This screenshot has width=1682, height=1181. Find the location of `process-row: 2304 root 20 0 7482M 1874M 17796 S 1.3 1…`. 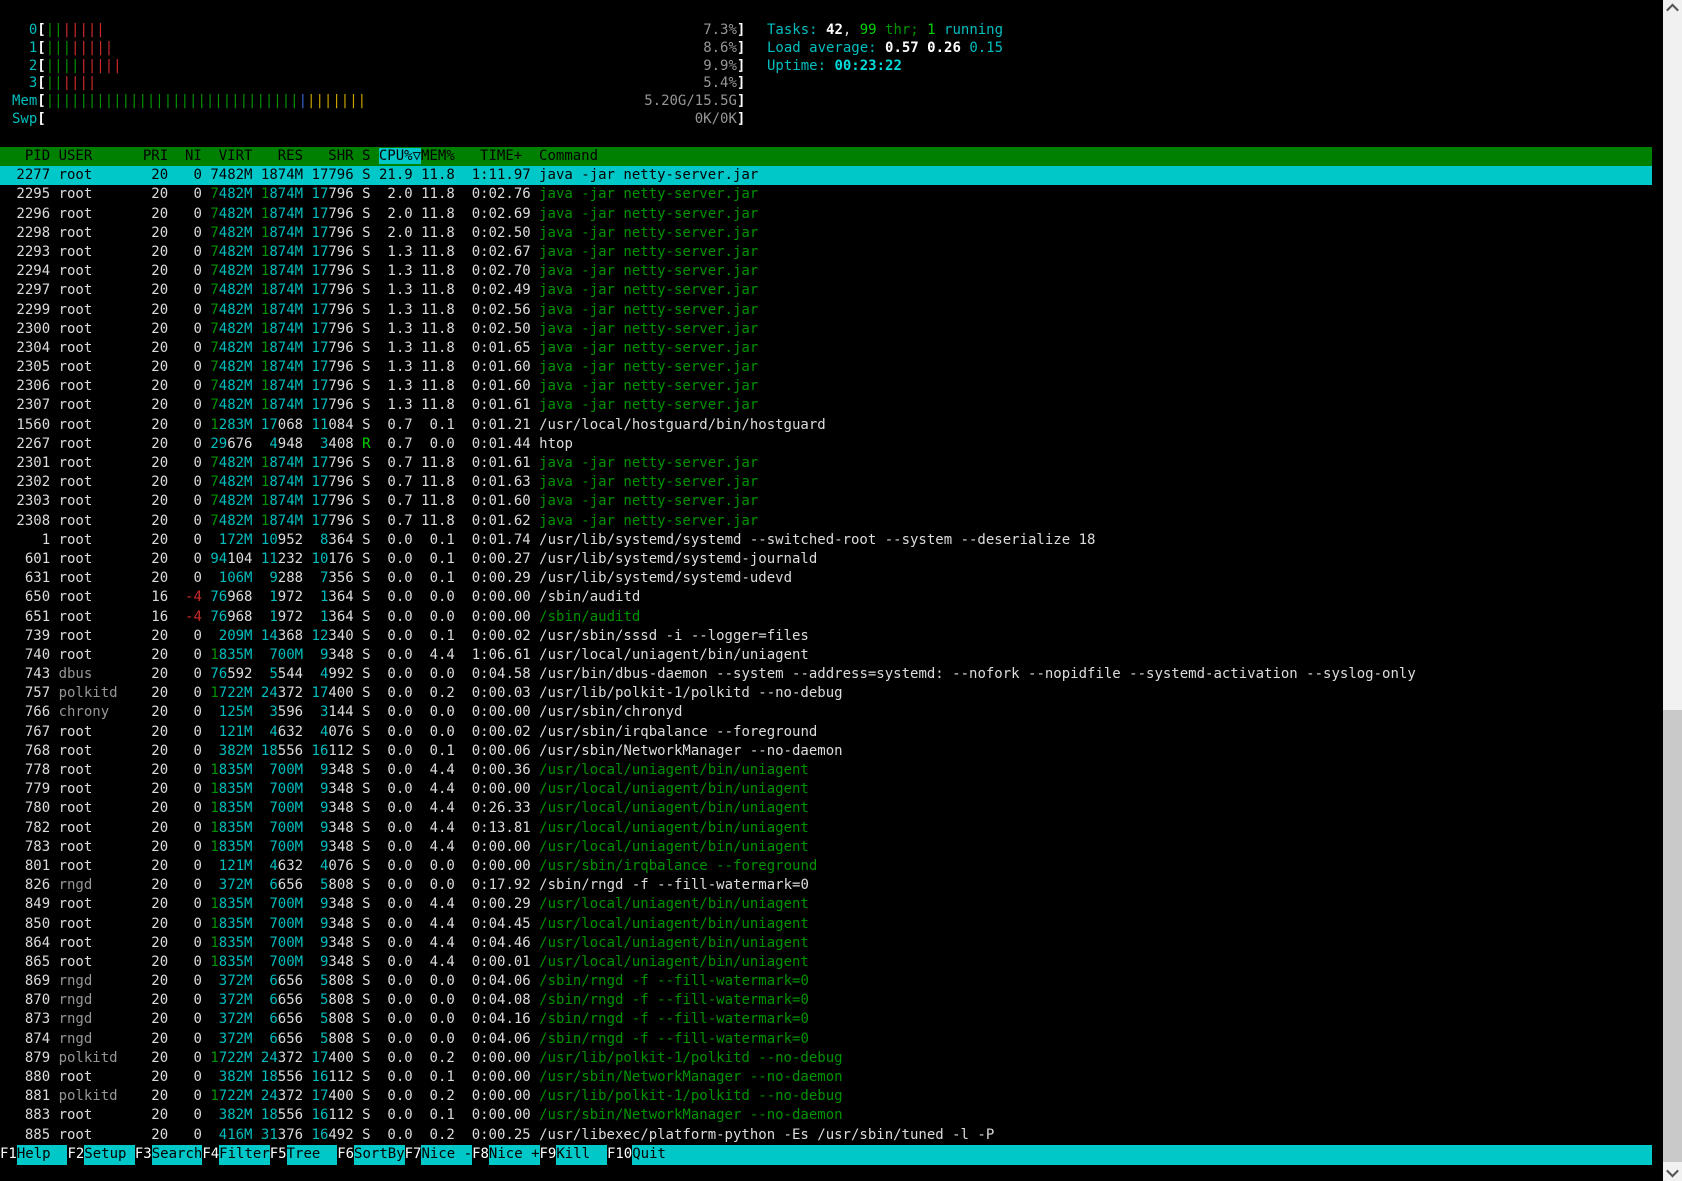

process-row: 2304 root 20 0 7482M 1874M 17796 S 1.3 1… is located at coordinates (826, 348).